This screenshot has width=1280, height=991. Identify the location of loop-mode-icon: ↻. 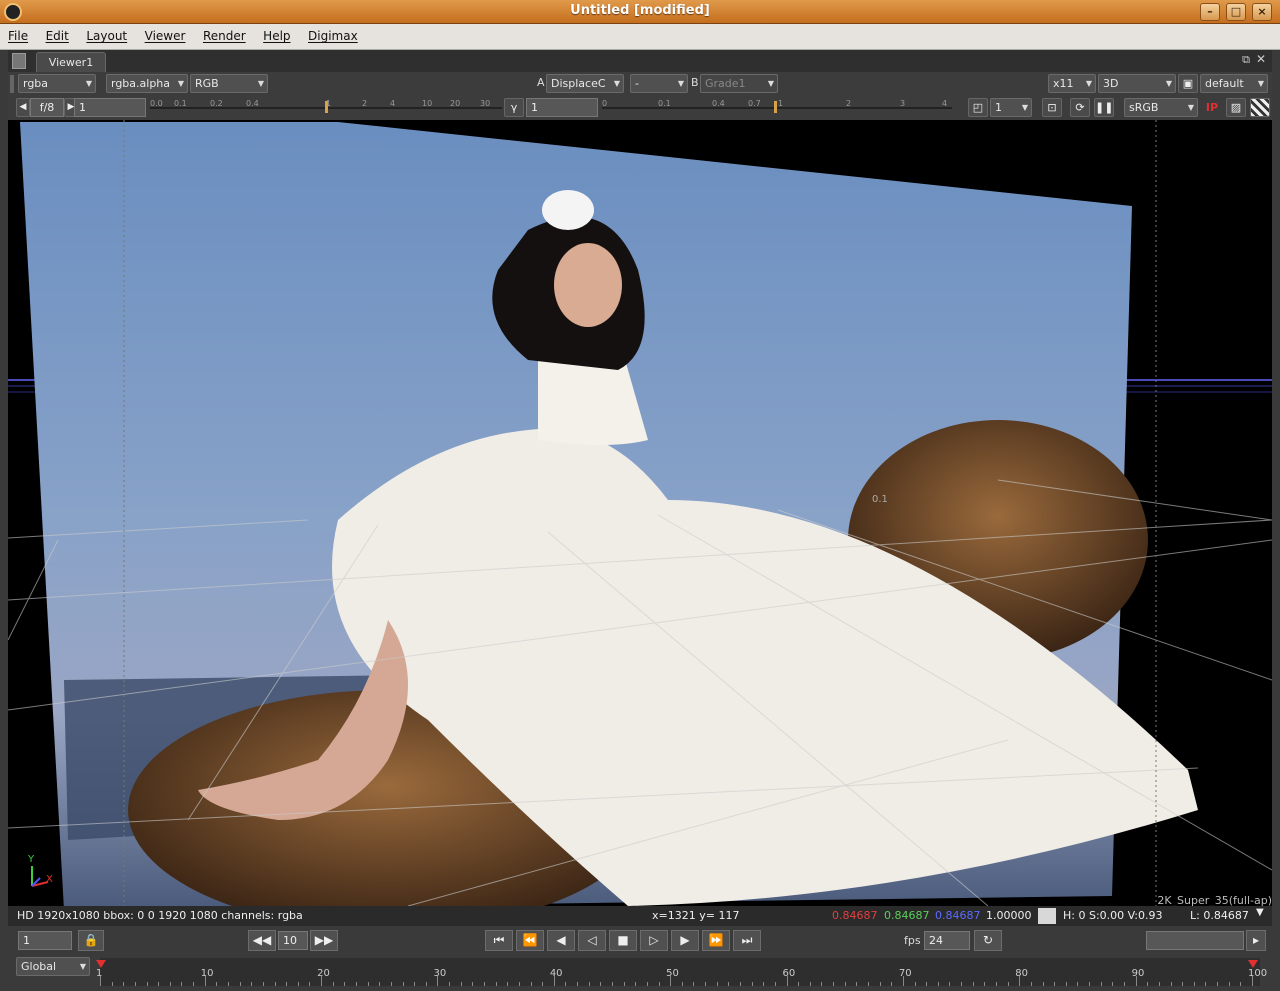
(988, 940).